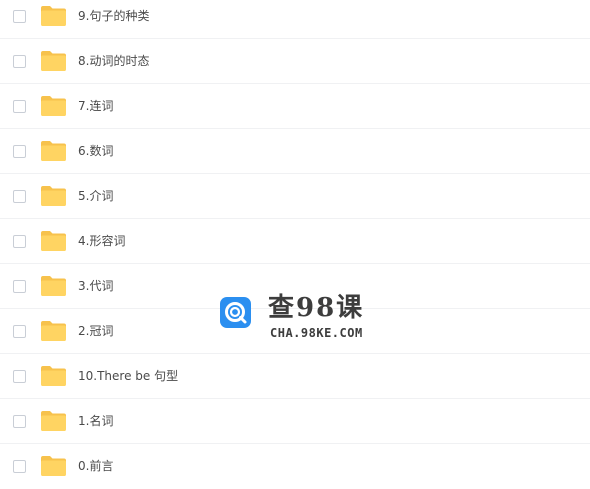 The height and width of the screenshot is (489, 590). I want to click on folder-name: 7.连词, so click(95, 106).